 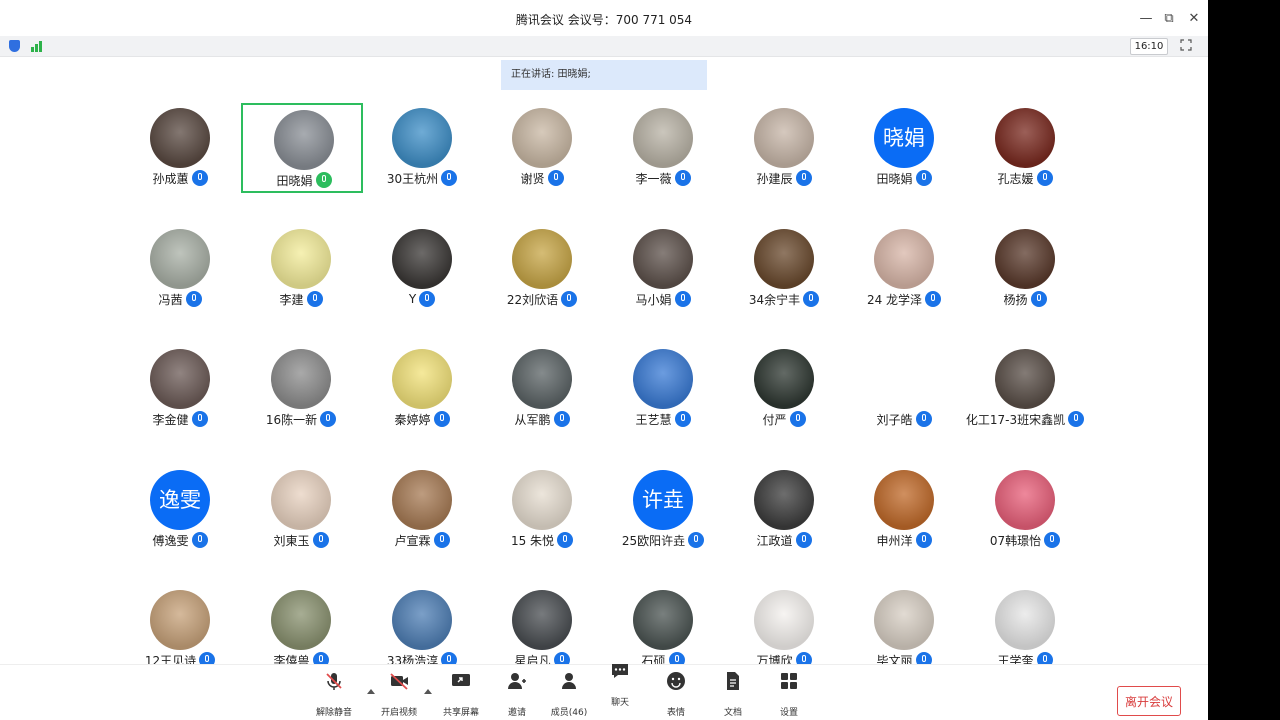 What do you see at coordinates (774, 659) in the screenshot?
I see `participant-name: 万博欣` at bounding box center [774, 659].